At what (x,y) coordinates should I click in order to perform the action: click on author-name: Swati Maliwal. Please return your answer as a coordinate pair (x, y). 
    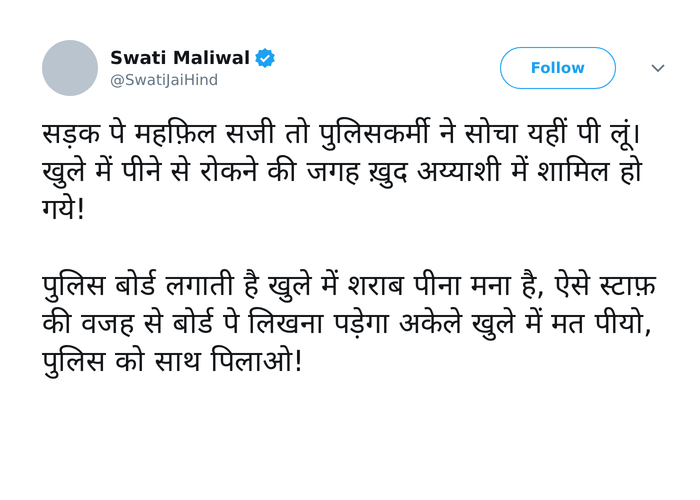
    Looking at the image, I should click on (180, 58).